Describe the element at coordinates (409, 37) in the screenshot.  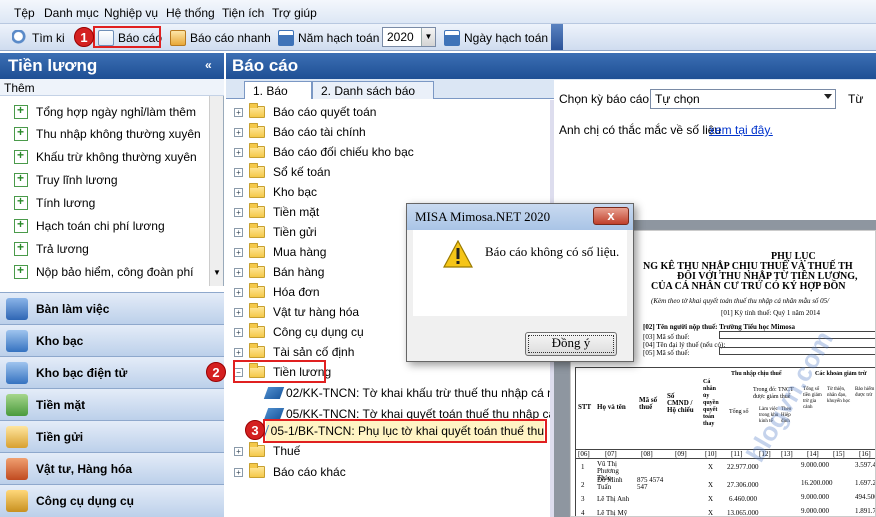
I see `fiscal-year-select: 2020 ▼` at that location.